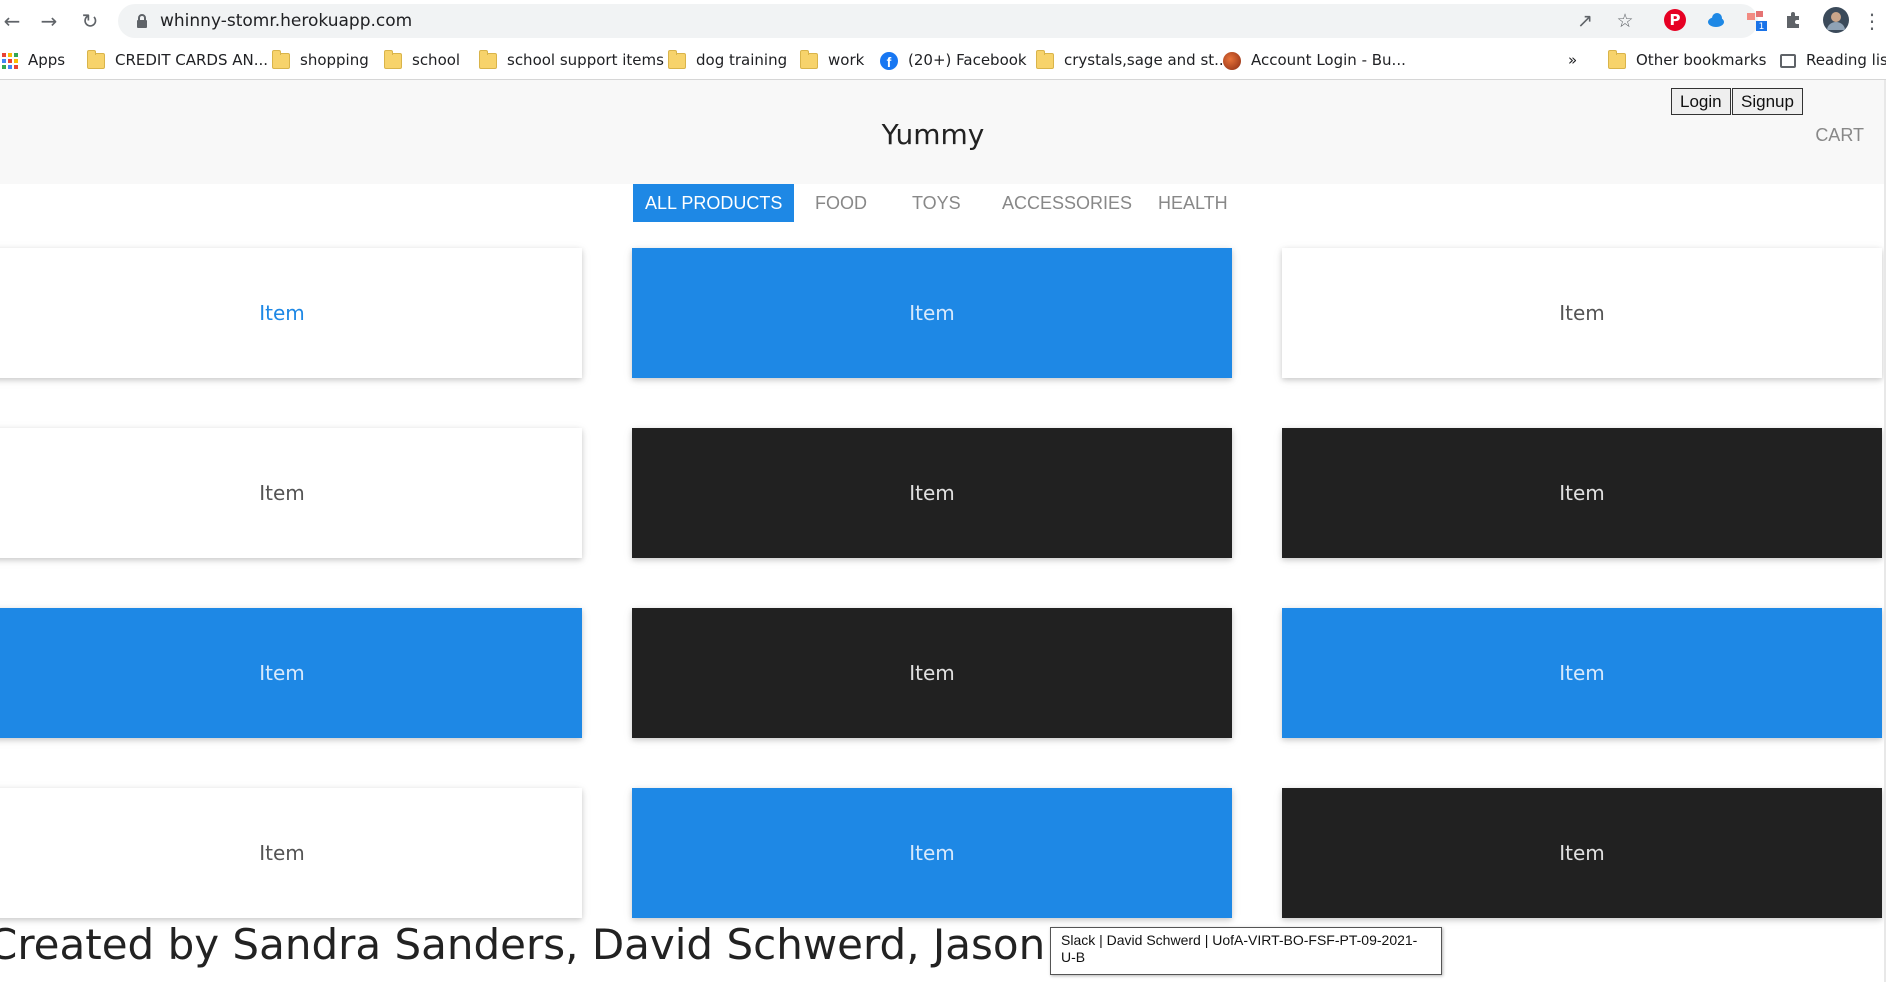  I want to click on apps-grid-icon, so click(10, 60).